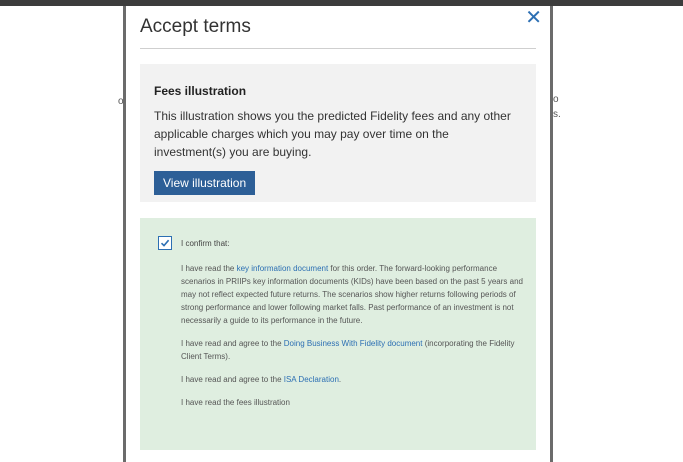 The height and width of the screenshot is (462, 683). Describe the element at coordinates (311, 379) in the screenshot. I see `isa-declaration-link: ISA Declaration` at that location.